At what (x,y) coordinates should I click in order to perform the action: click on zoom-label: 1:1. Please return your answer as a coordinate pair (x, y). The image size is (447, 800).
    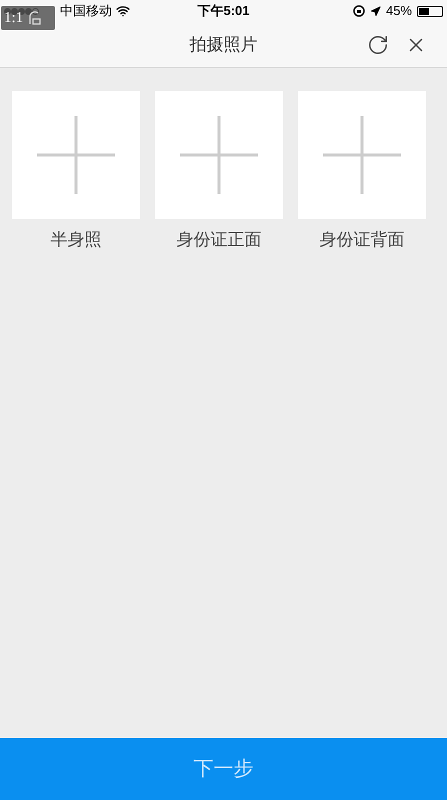
    Looking at the image, I should click on (14, 18).